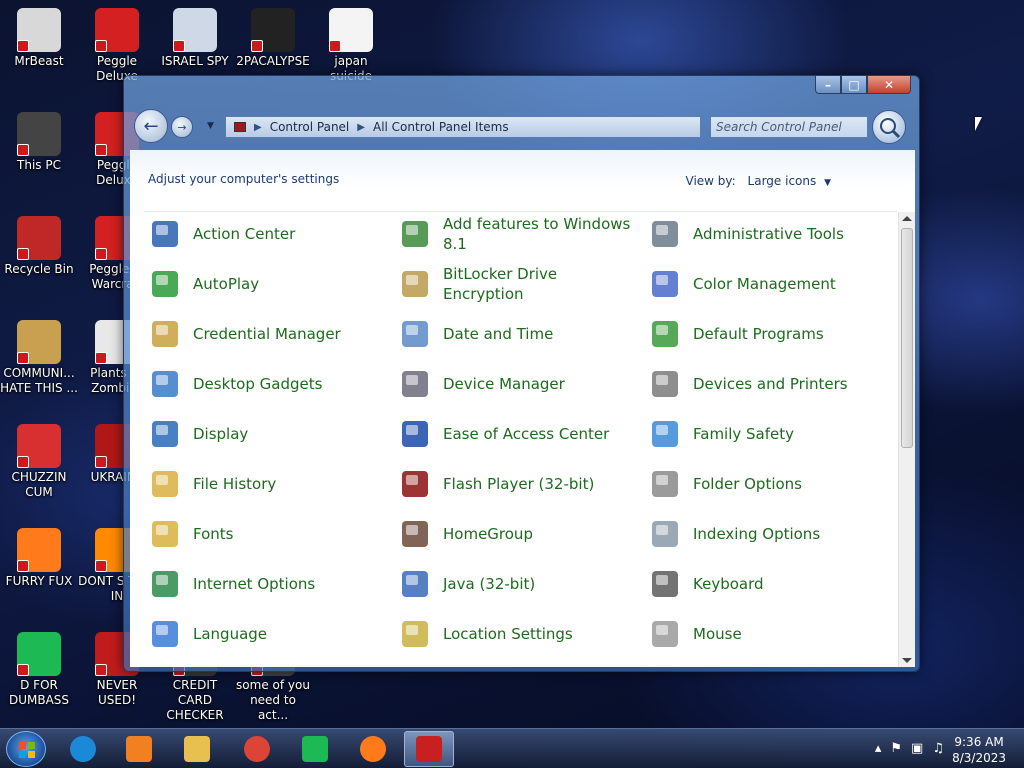  What do you see at coordinates (268, 284) in the screenshot?
I see `control-panel-item: AutoPlay` at bounding box center [268, 284].